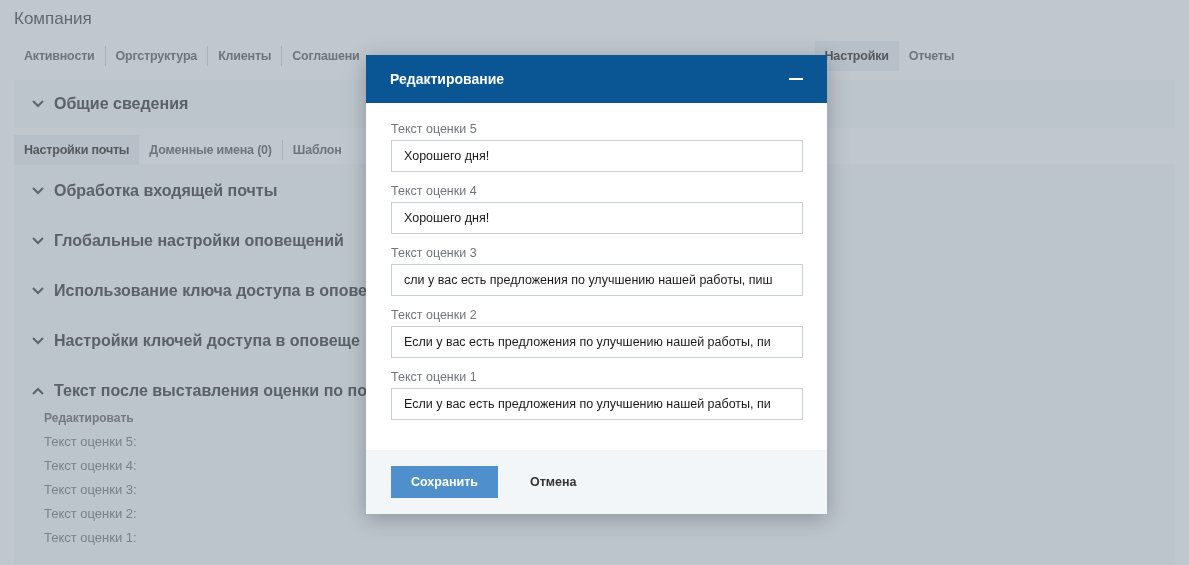 The image size is (1189, 565). What do you see at coordinates (90, 514) in the screenshot?
I see `rating-text-label: Текст оценки 2:` at bounding box center [90, 514].